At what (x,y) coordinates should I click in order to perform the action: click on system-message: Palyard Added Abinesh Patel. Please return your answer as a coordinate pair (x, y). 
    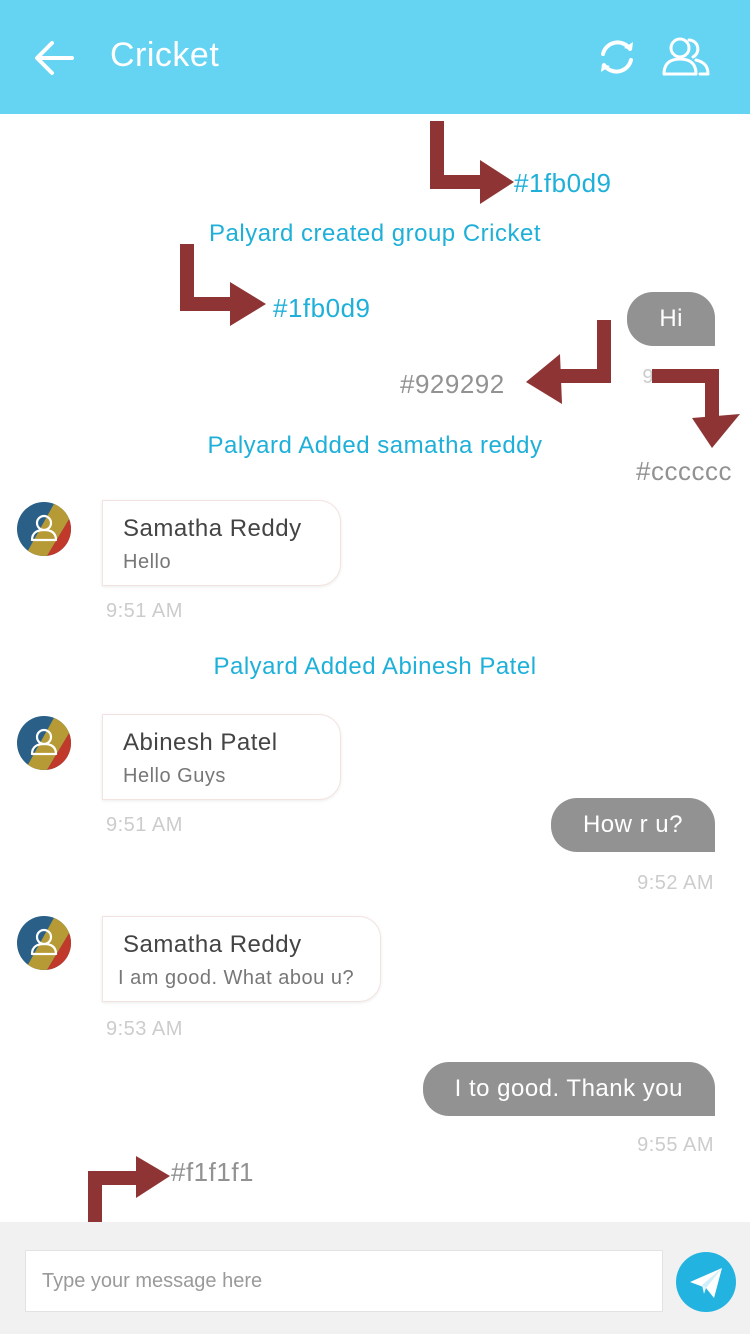
    Looking at the image, I should click on (375, 666).